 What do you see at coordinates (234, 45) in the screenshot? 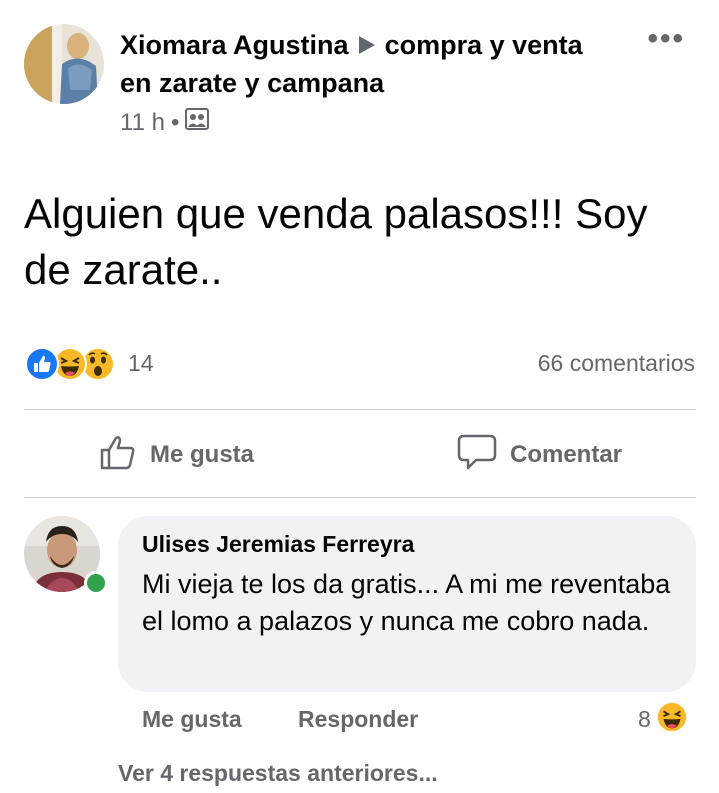
I see `author-name: Xiomara Agustina` at bounding box center [234, 45].